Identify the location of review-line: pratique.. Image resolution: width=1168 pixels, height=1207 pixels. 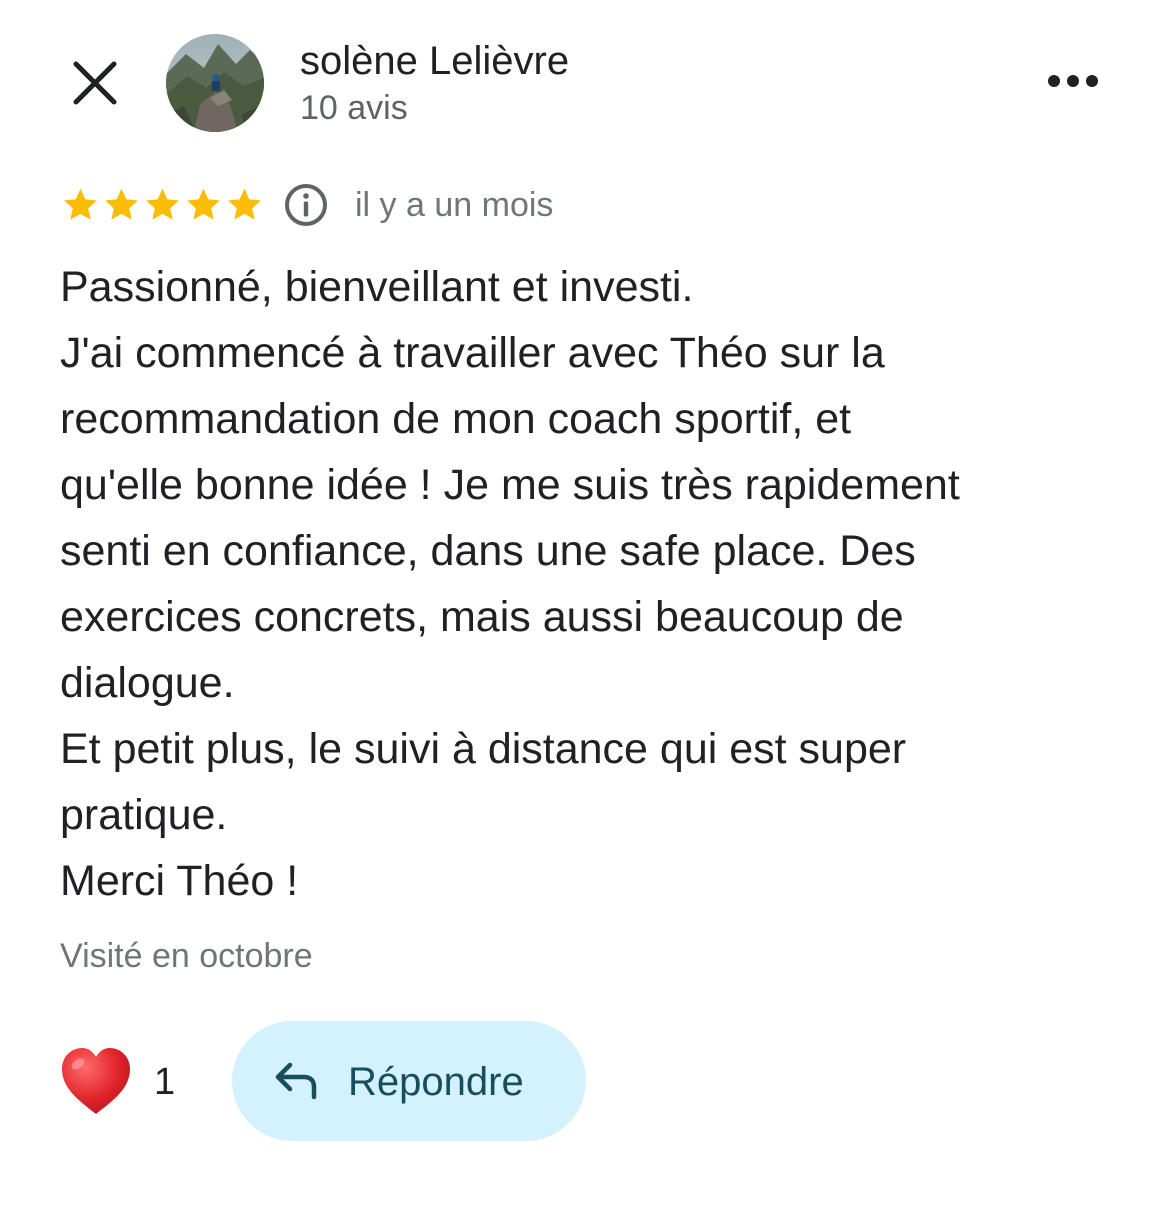
(144, 815).